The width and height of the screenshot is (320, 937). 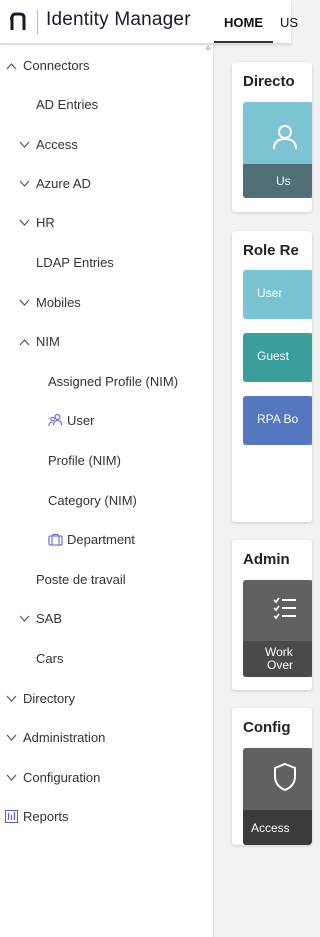 I want to click on sidebar-item-label: LDAP Entries, so click(x=75, y=262).